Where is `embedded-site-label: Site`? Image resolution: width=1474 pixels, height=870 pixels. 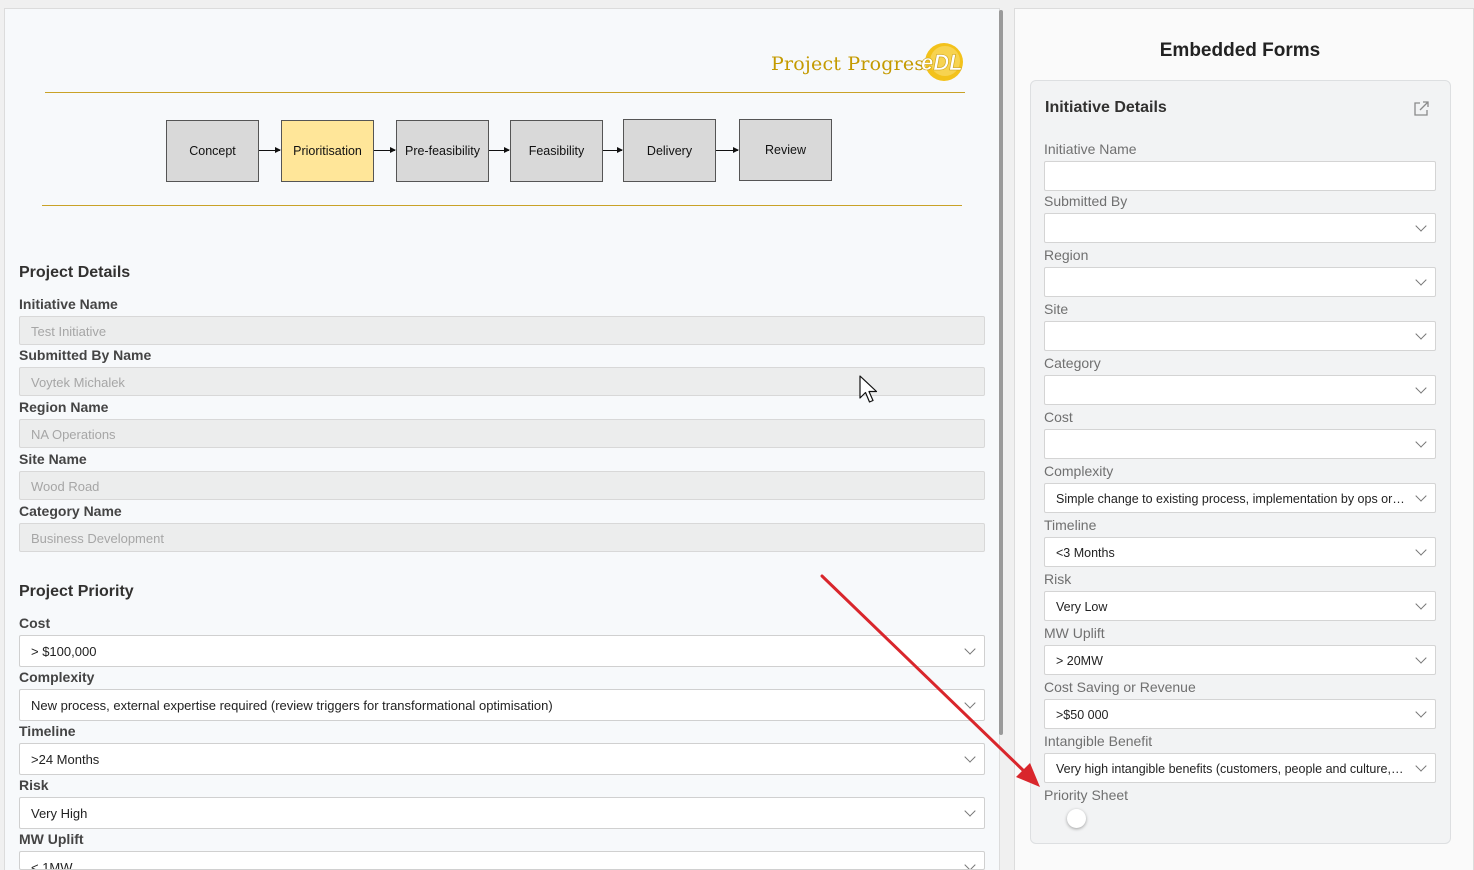 embedded-site-label: Site is located at coordinates (1056, 309).